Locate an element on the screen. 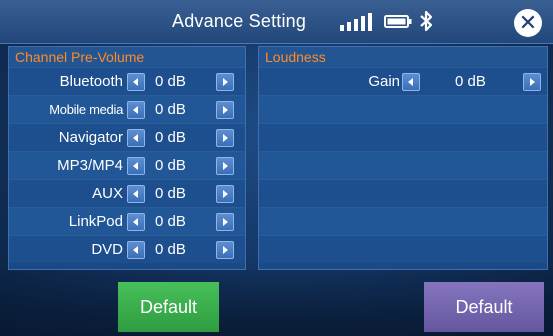 This screenshot has width=553, height=336. row-label: Bluetooth is located at coordinates (91, 81).